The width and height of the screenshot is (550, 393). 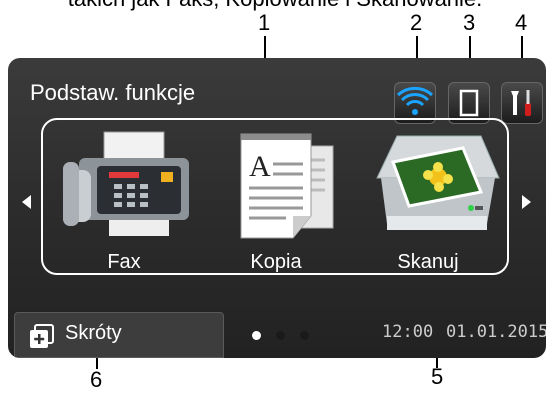 I want to click on shortcuts-label: Skróty, so click(x=93, y=333).